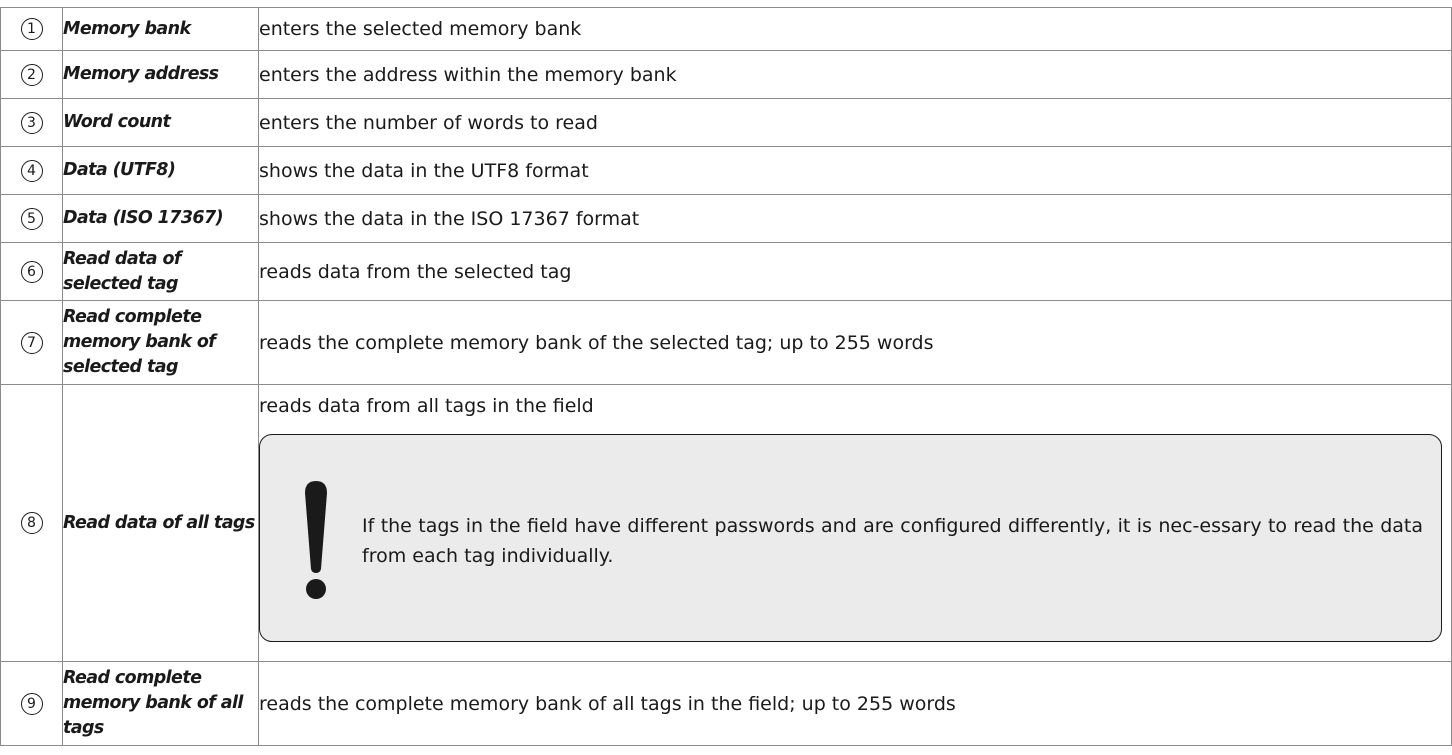  I want to click on function-name: Read data of all tags, so click(160, 523).